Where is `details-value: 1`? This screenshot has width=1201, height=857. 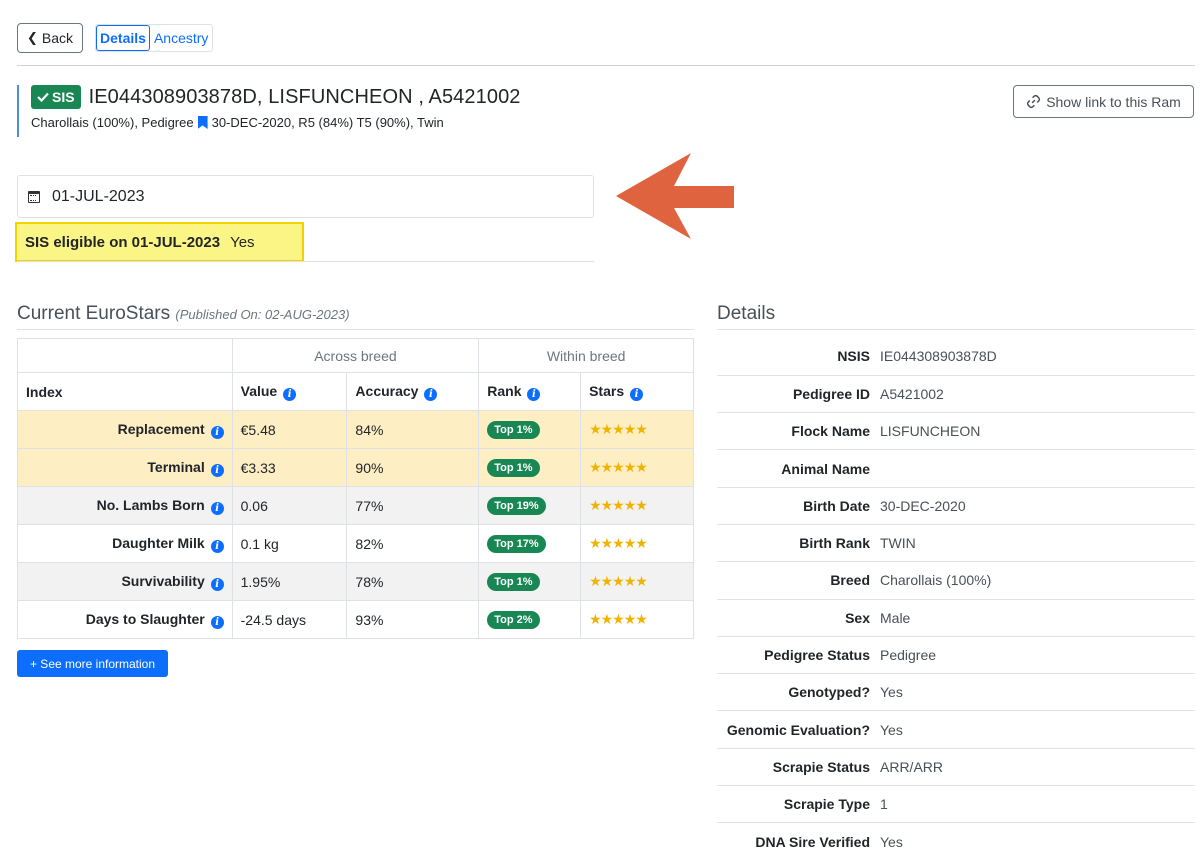
details-value: 1 is located at coordinates (1035, 804).